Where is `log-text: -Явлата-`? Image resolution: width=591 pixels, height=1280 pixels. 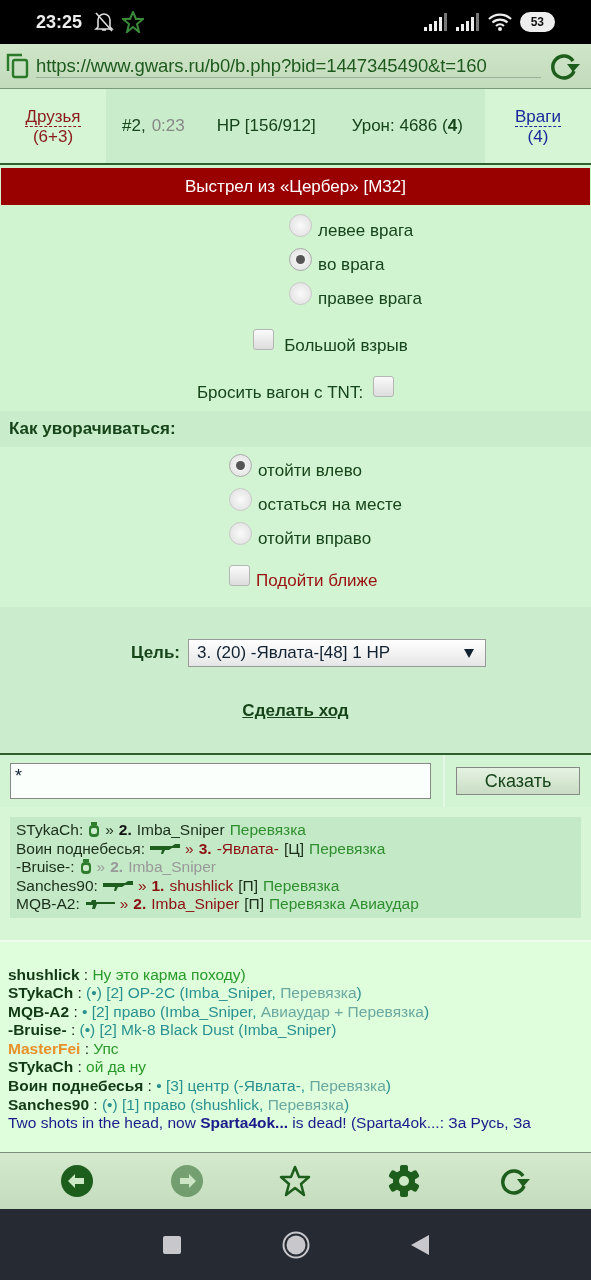 log-text: -Явлата- is located at coordinates (247, 848).